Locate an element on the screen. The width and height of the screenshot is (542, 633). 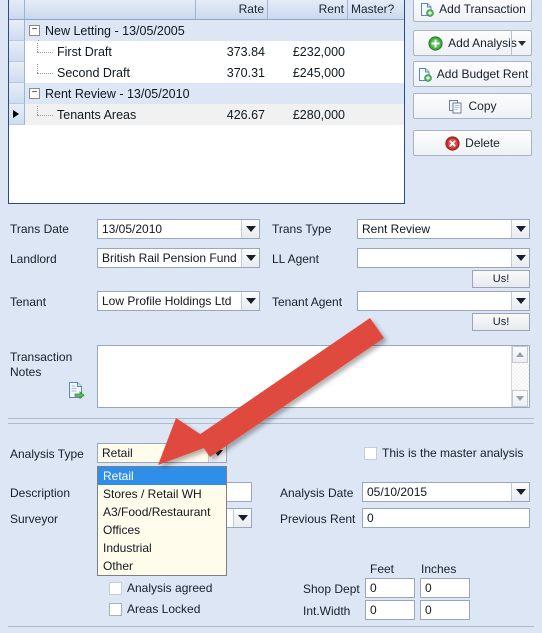
analysis-date-label: Analysis Date is located at coordinates (317, 493).